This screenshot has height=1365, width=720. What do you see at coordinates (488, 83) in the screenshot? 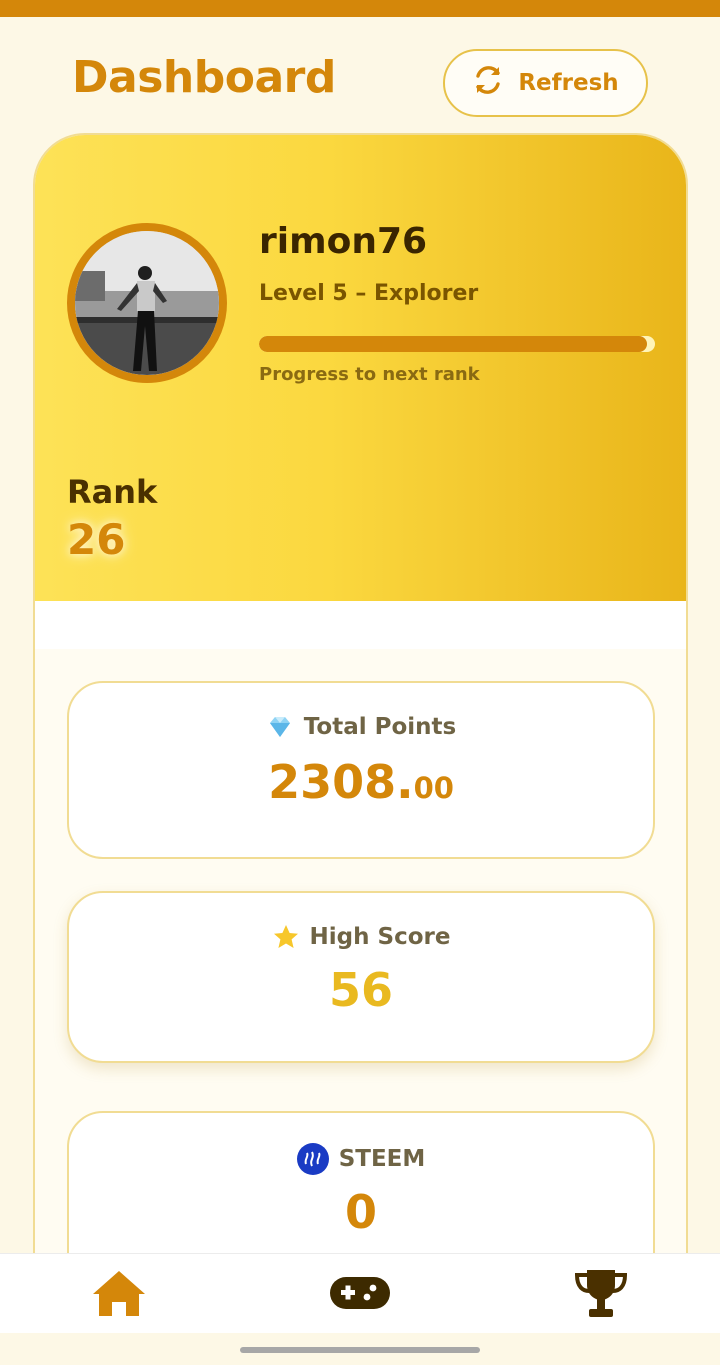
I see `refresh-icon` at bounding box center [488, 83].